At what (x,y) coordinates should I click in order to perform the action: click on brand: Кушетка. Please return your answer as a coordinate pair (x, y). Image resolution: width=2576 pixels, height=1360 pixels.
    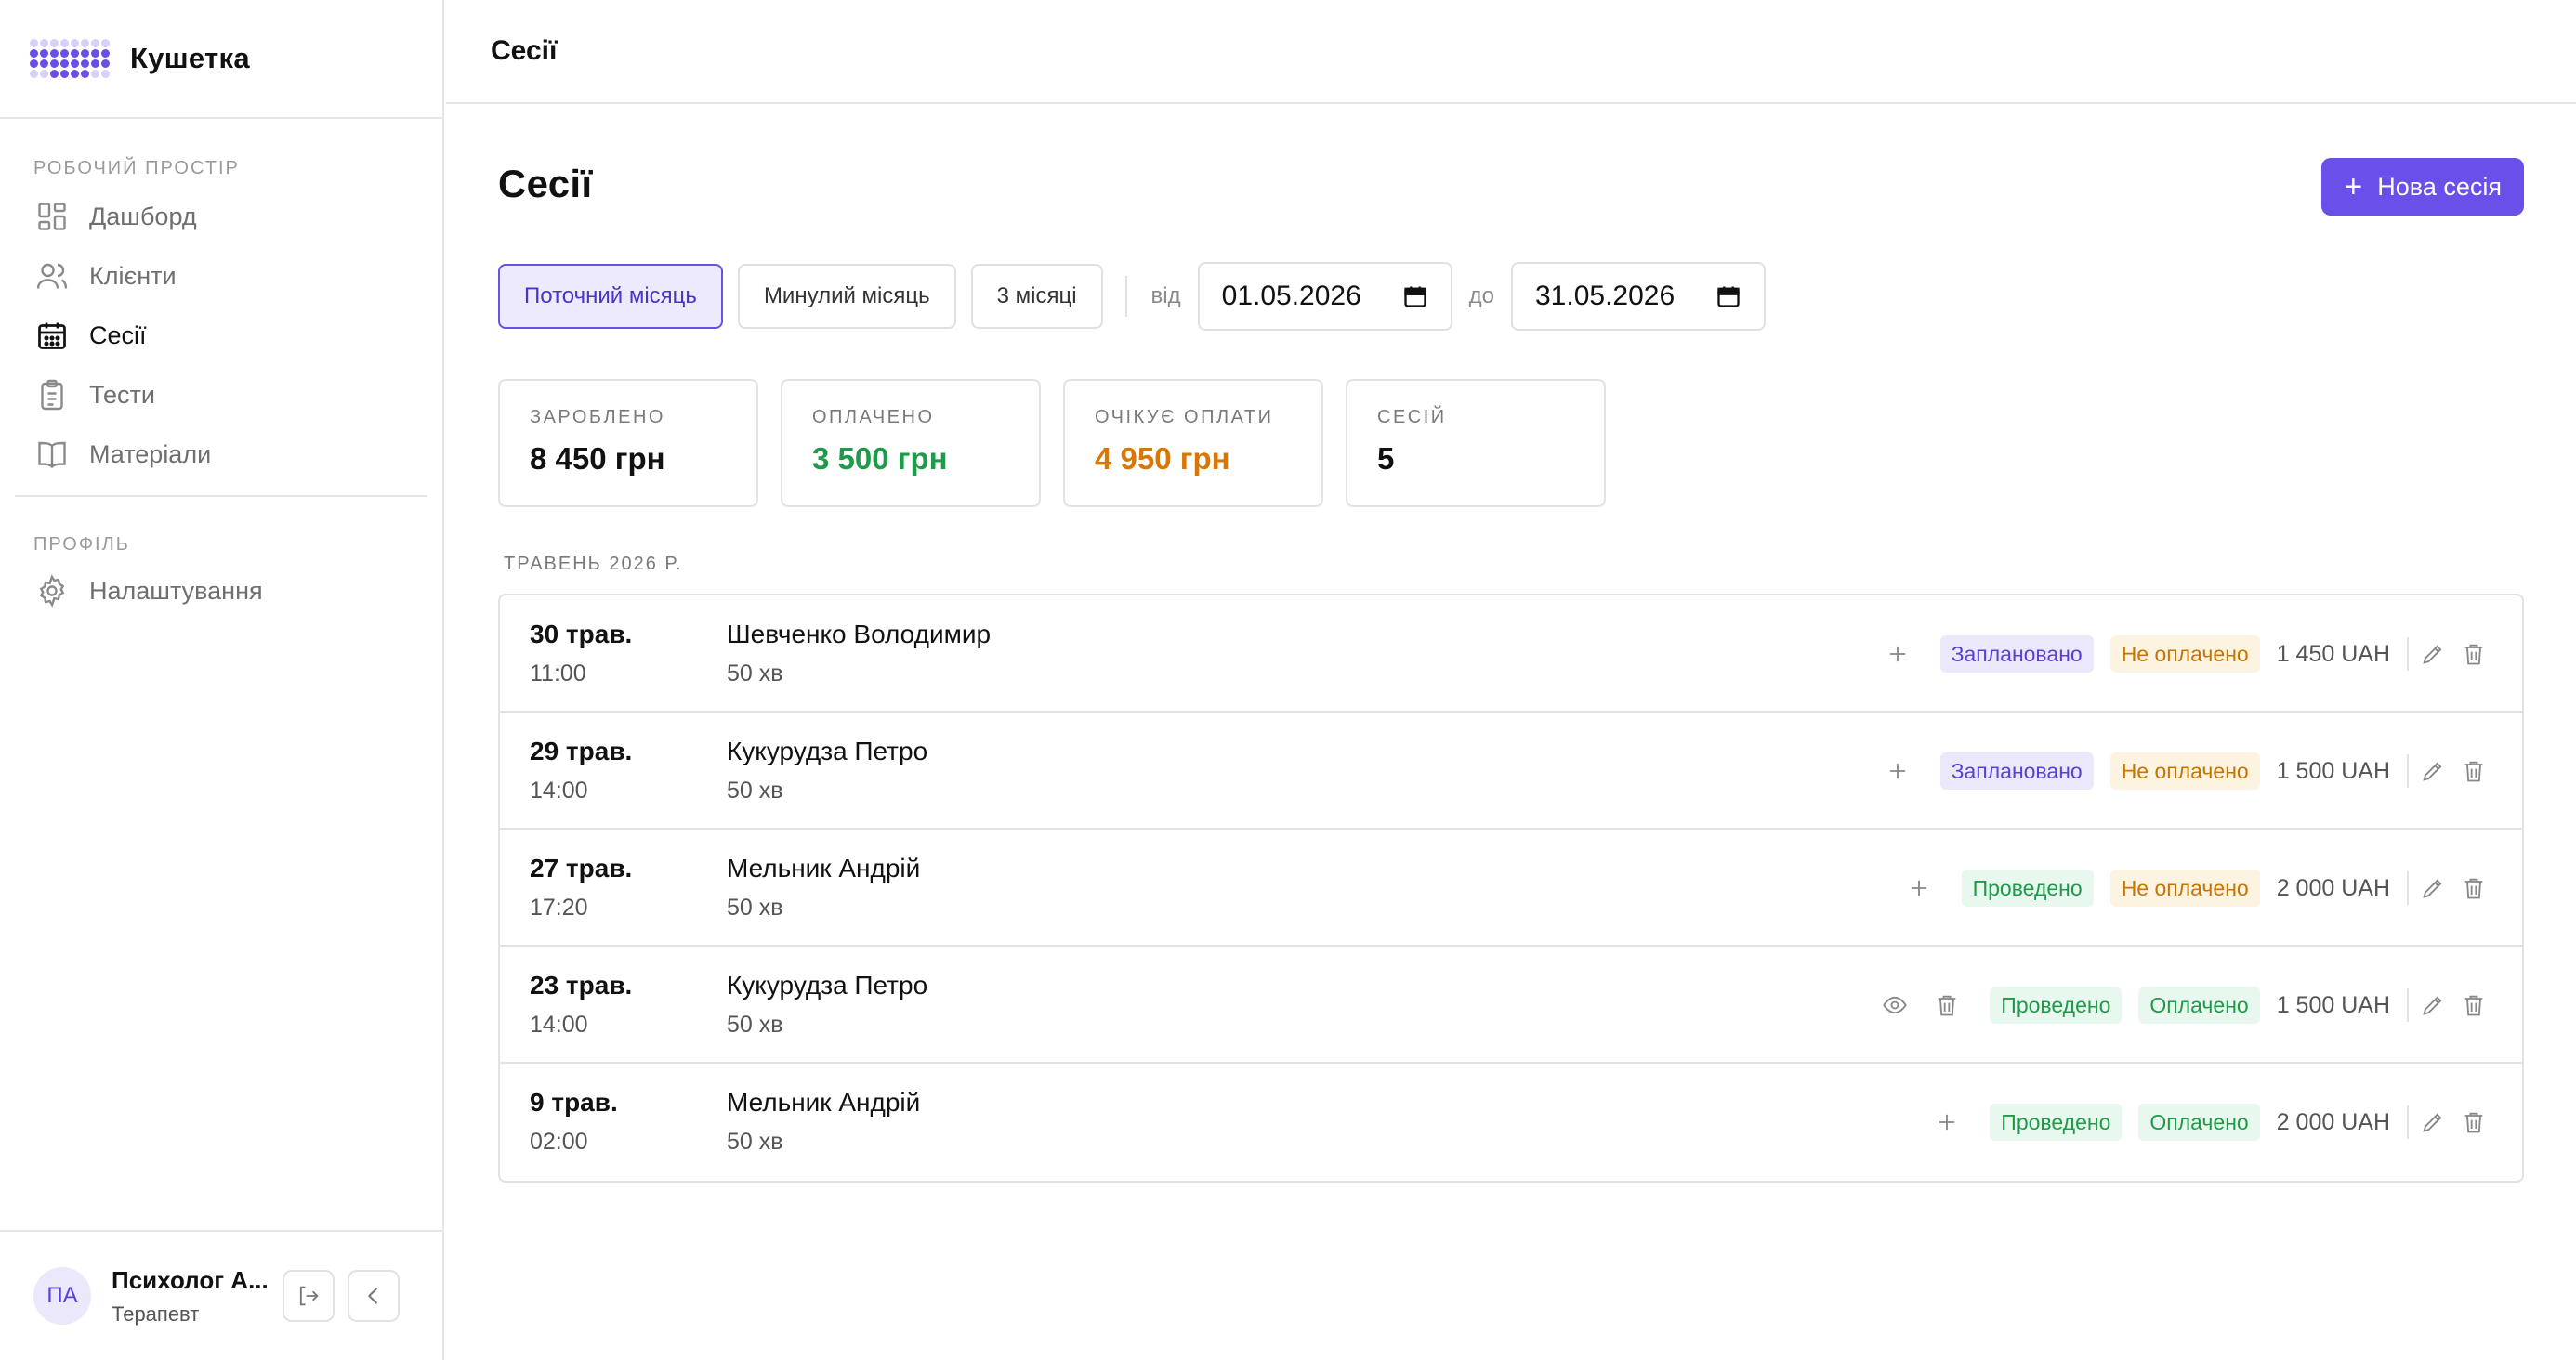
    Looking at the image, I should click on (221, 59).